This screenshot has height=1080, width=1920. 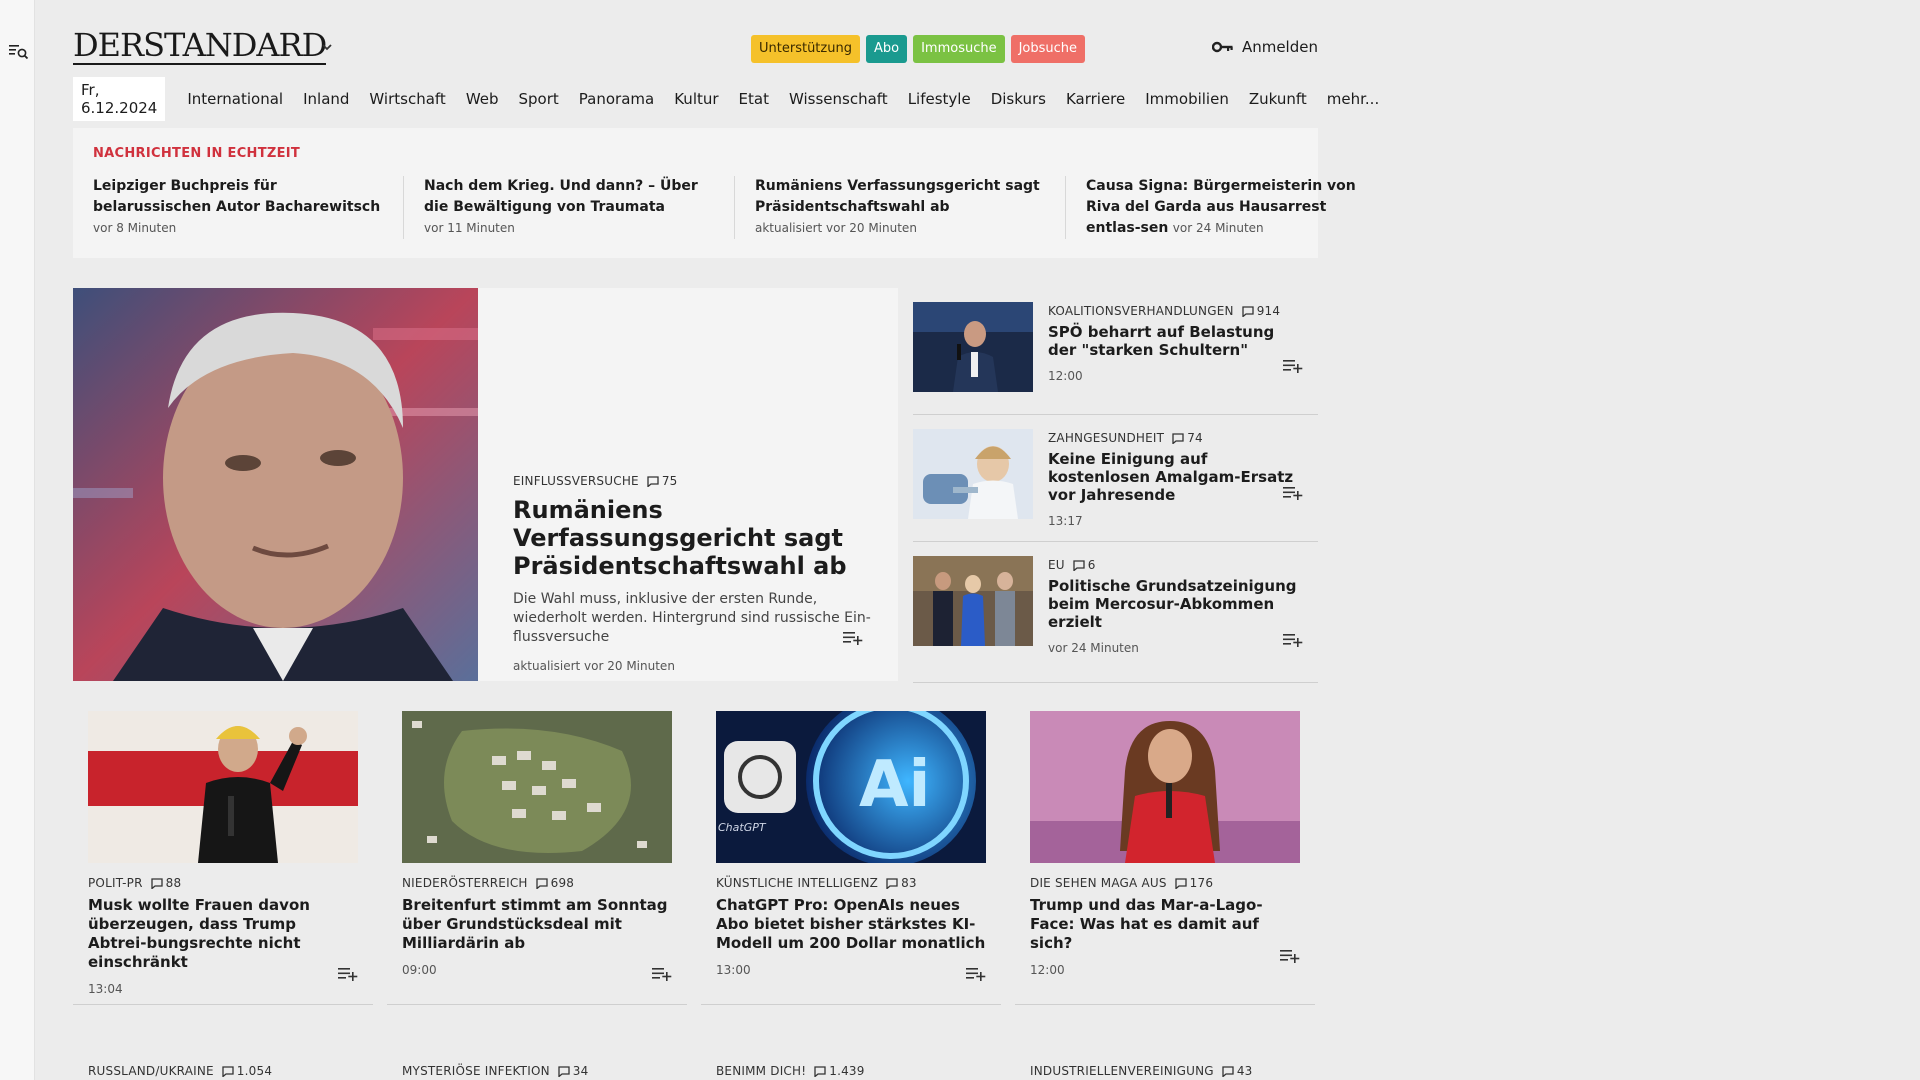 I want to click on live-item-time: vor 11 Minuten, so click(x=469, y=228).